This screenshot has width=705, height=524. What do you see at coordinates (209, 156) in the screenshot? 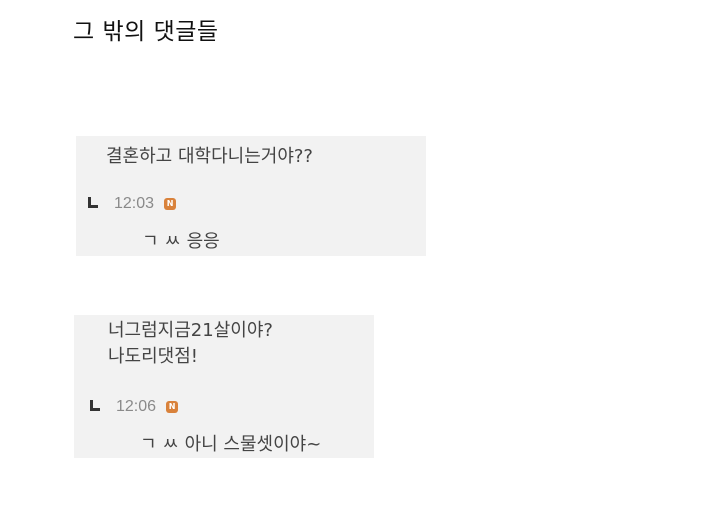
I see `comment-text: 결혼하고 대학다니는거야??` at bounding box center [209, 156].